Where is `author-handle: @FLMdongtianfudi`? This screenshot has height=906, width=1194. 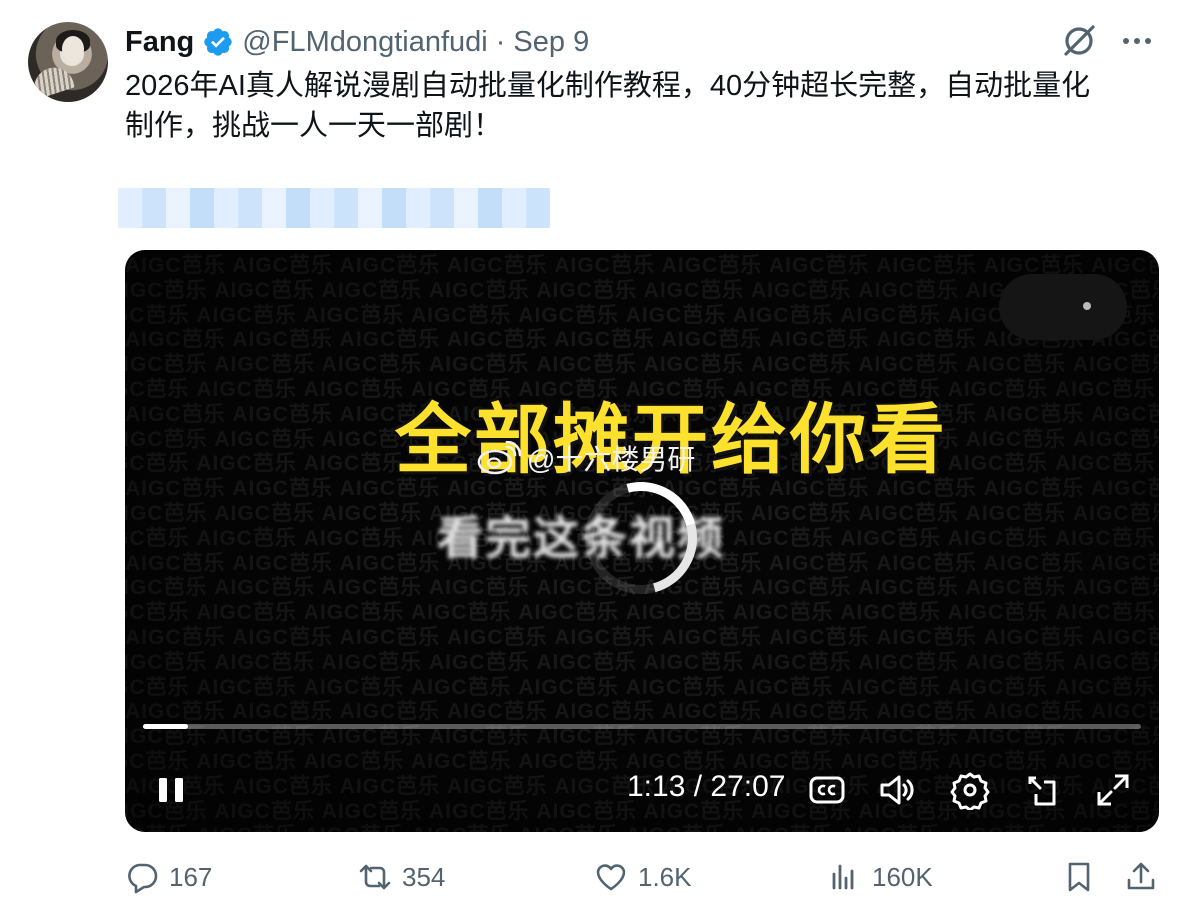
author-handle: @FLMdongtianfudi is located at coordinates (364, 42).